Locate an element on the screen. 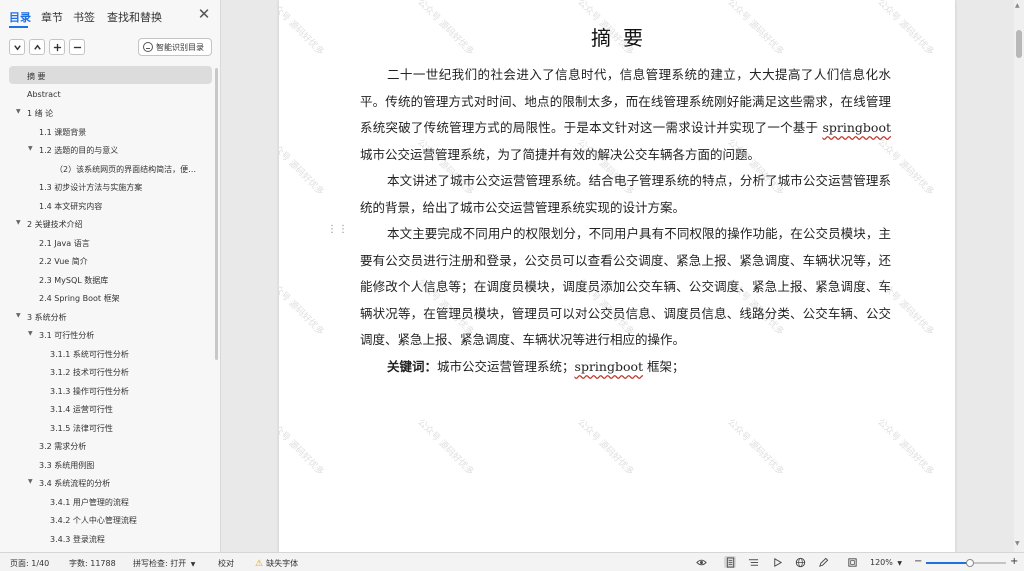  page-indicator: 页面: 1/40 is located at coordinates (29, 563).